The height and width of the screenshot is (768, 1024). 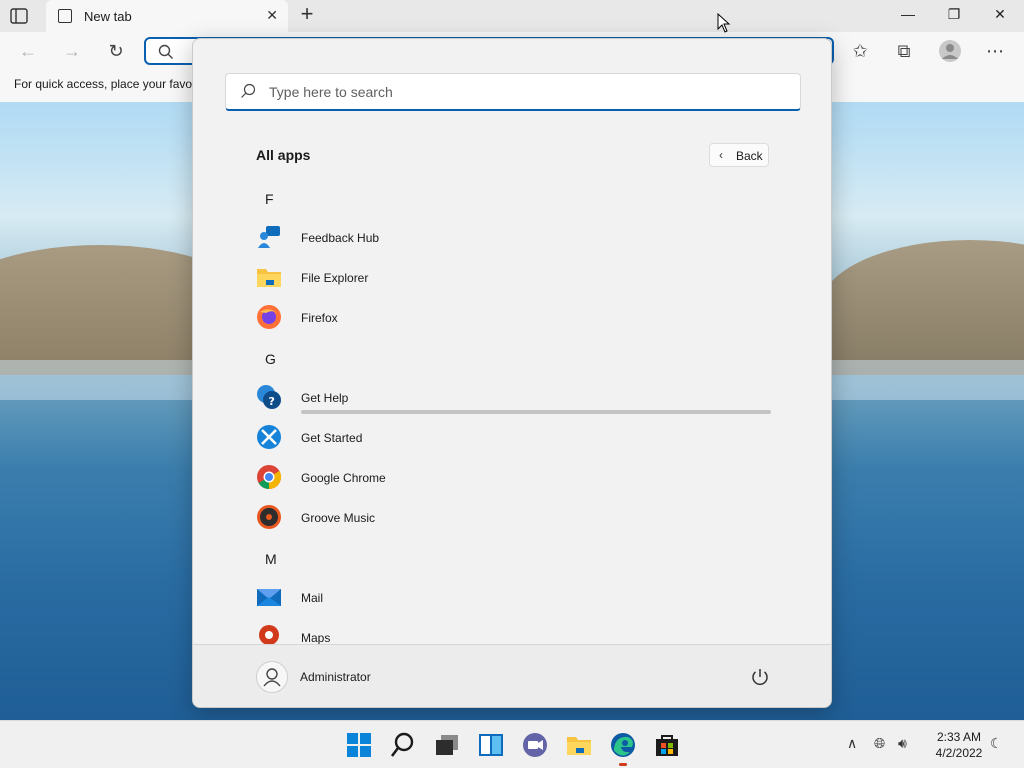 What do you see at coordinates (331, 92) in the screenshot?
I see `search-placeholder: Type here to search` at bounding box center [331, 92].